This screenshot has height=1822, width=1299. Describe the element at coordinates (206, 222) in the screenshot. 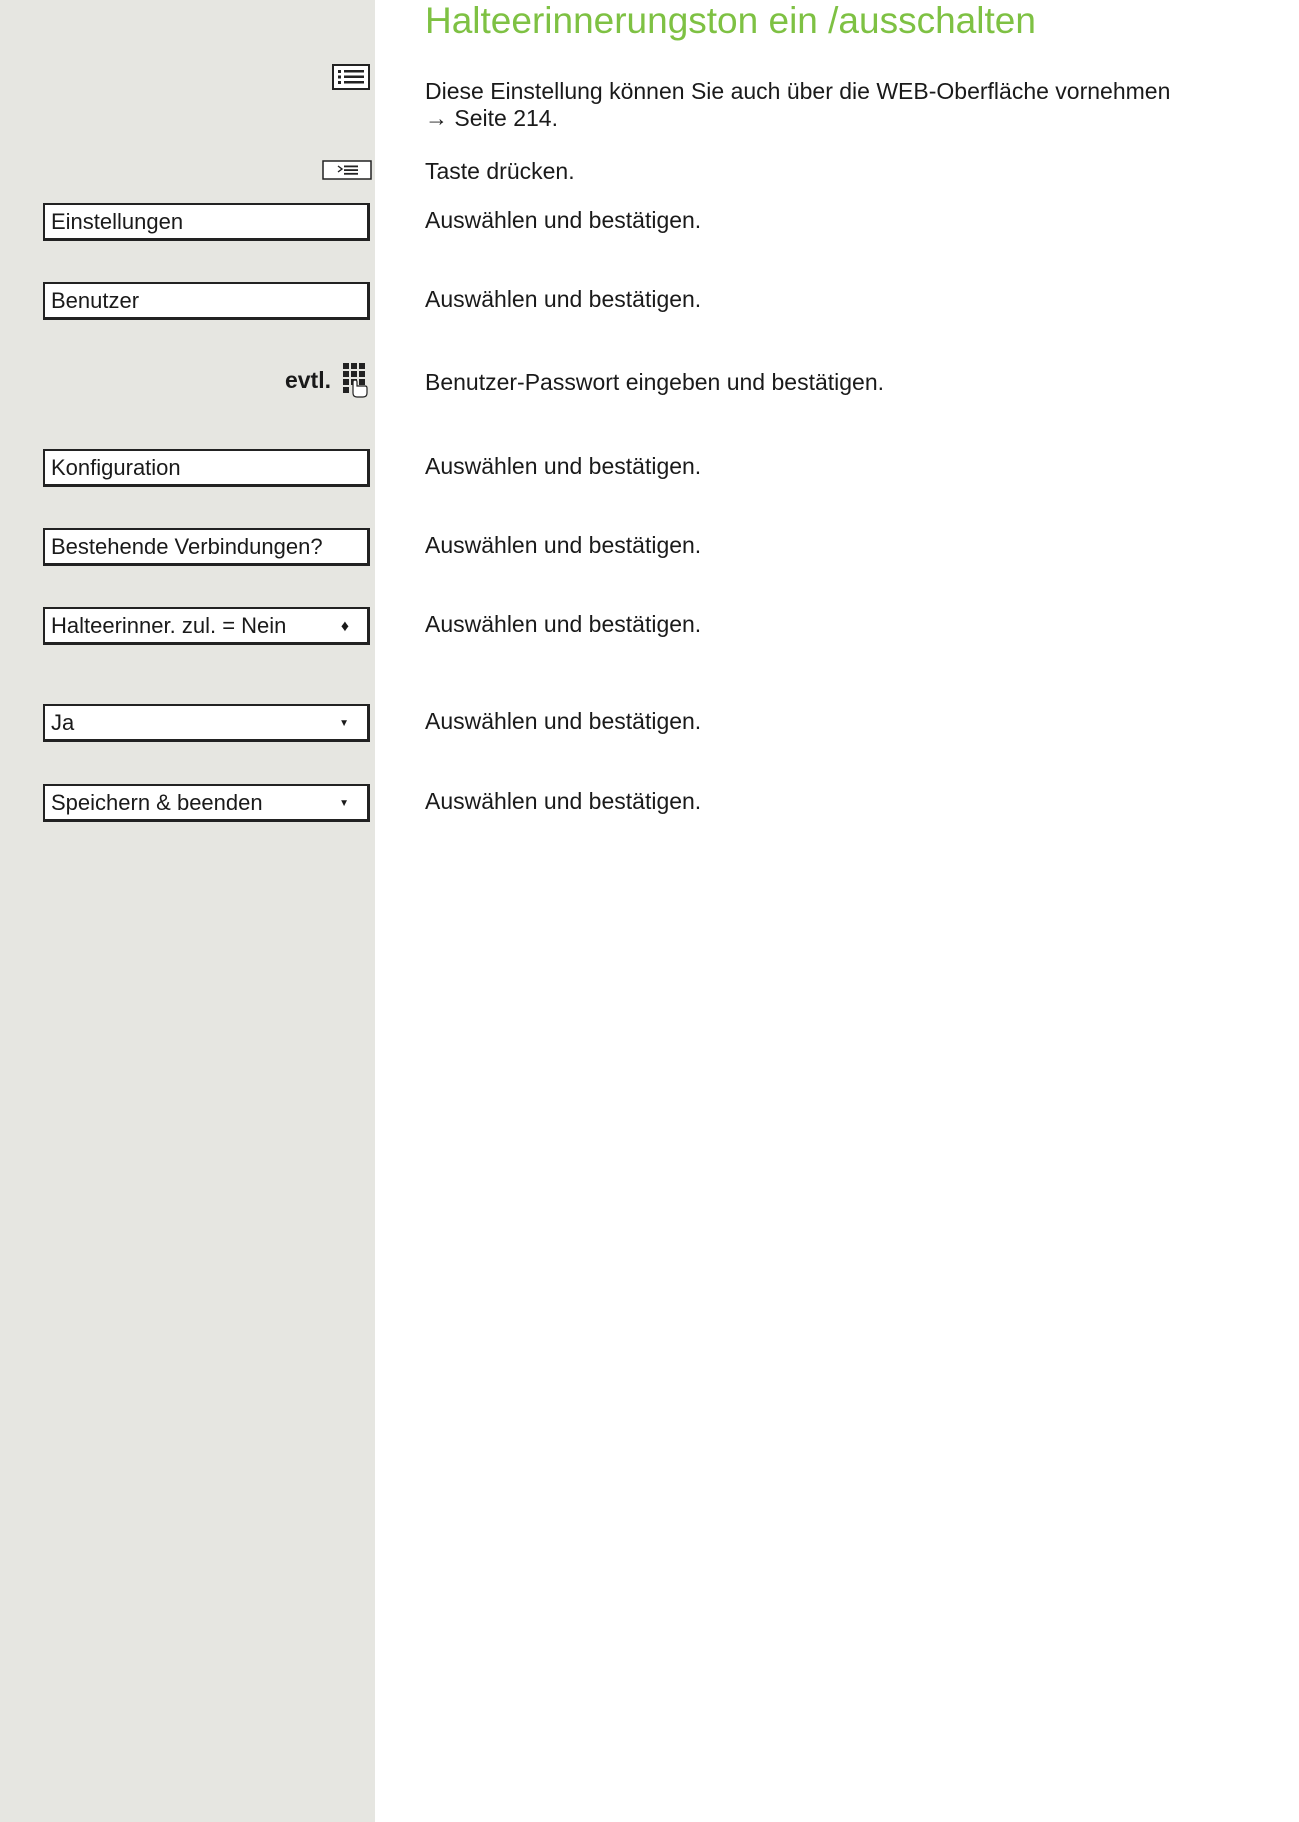

I see `menu-item-einstellungen: Einstellungen` at that location.